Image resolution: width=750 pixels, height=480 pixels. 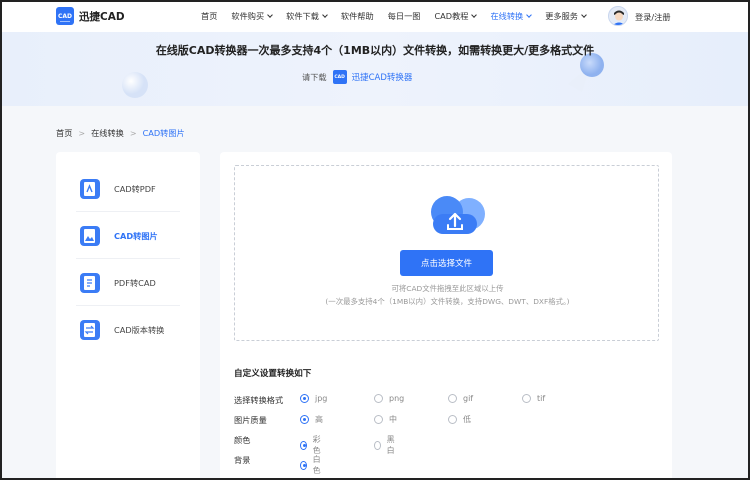 I want to click on nav-item-buy: 软件购买, so click(x=251, y=16).